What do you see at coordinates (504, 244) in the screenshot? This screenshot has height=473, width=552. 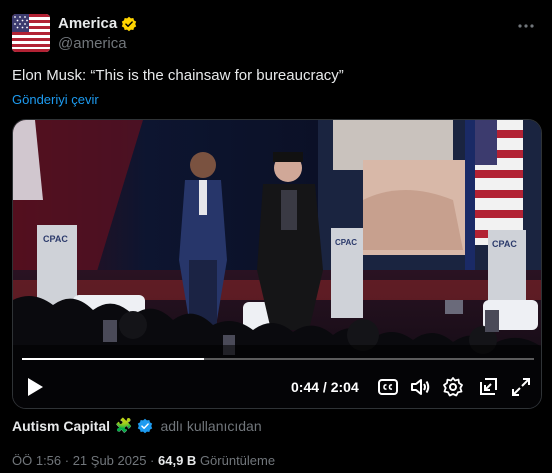 I see `stage-sign-right: CPAC` at bounding box center [504, 244].